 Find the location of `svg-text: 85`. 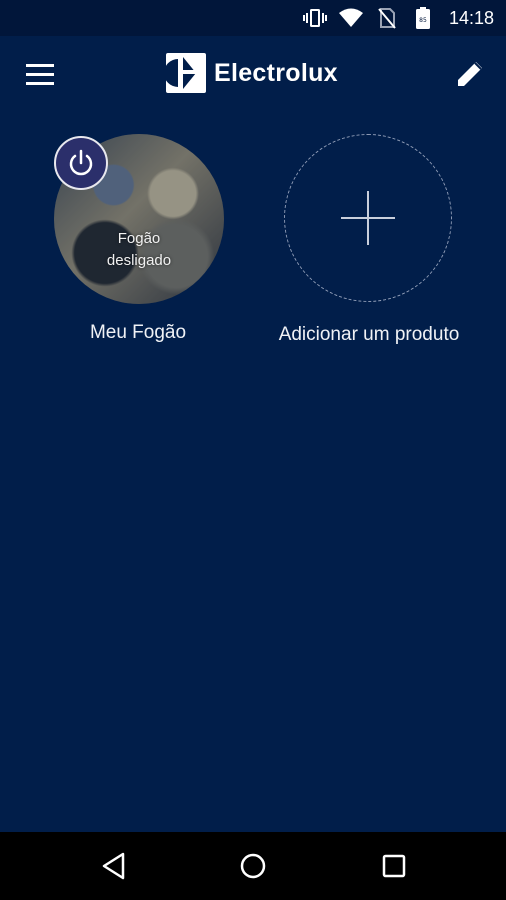

svg-text: 85 is located at coordinates (423, 20).